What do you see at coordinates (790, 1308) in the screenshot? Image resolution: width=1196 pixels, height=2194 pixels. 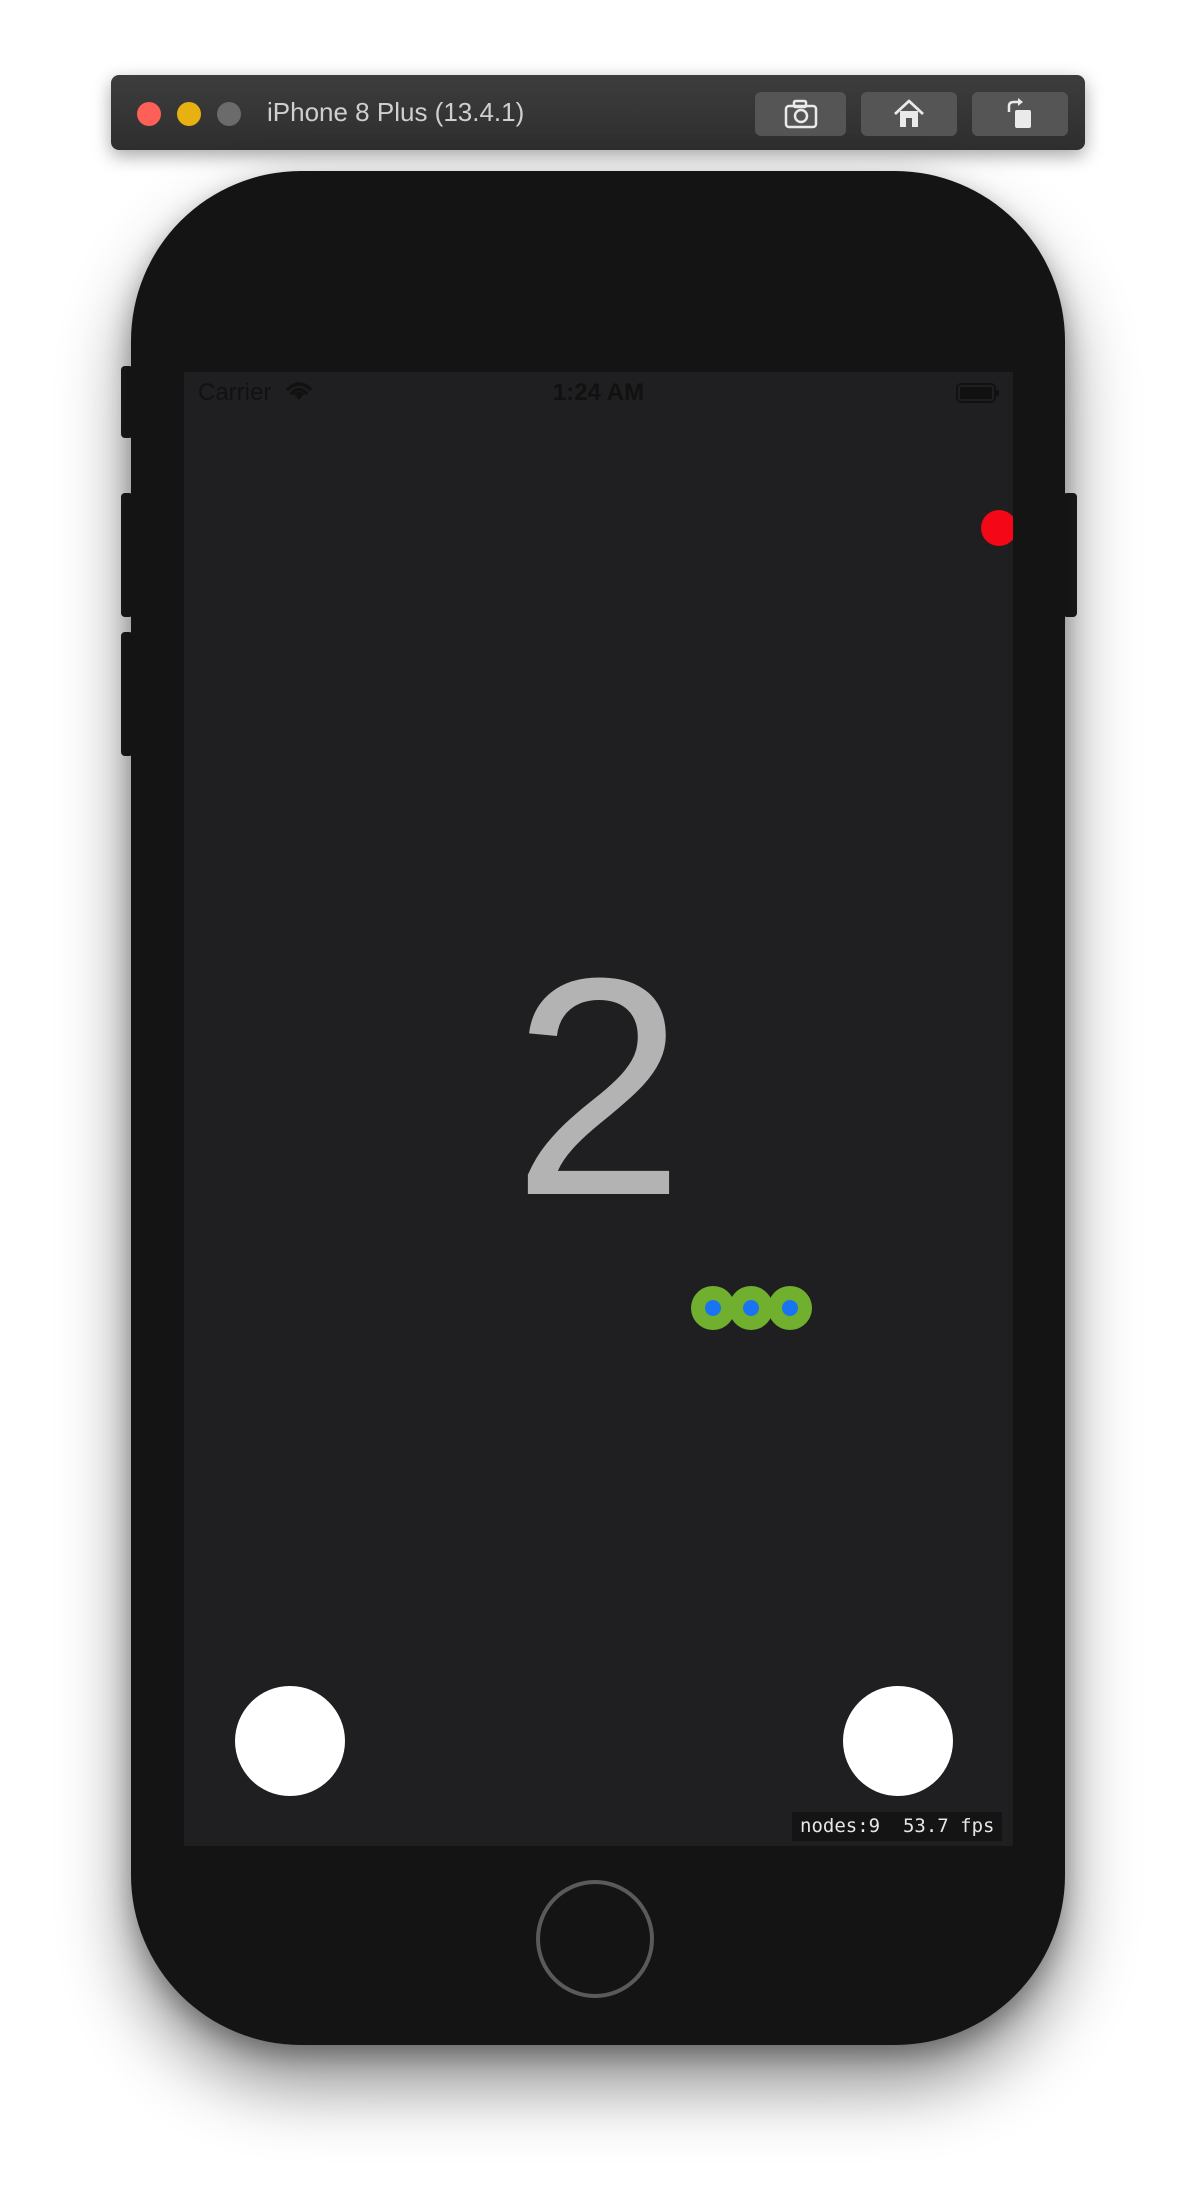 I see `snake-head` at bounding box center [790, 1308].